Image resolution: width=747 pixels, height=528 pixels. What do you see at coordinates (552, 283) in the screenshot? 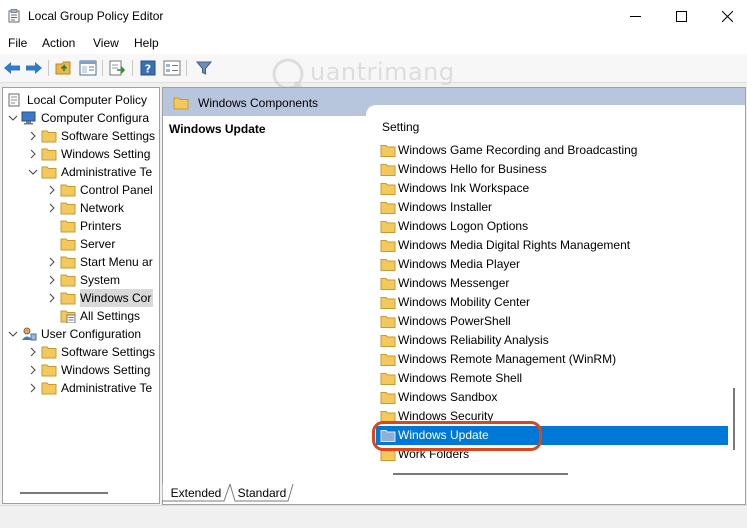
I see `list-item: Windows Messenger` at bounding box center [552, 283].